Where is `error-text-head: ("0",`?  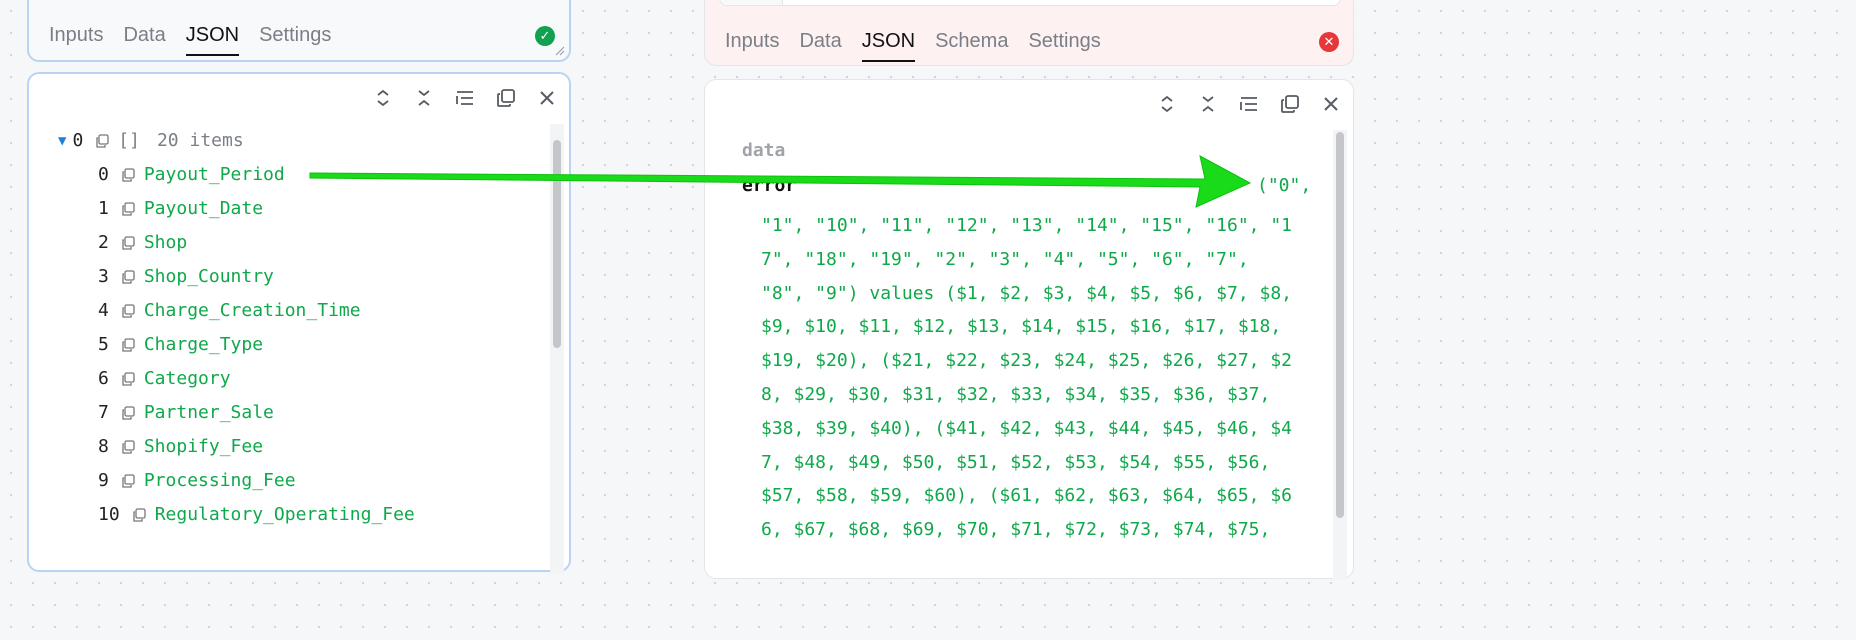 error-text-head: ("0", is located at coordinates (1284, 185).